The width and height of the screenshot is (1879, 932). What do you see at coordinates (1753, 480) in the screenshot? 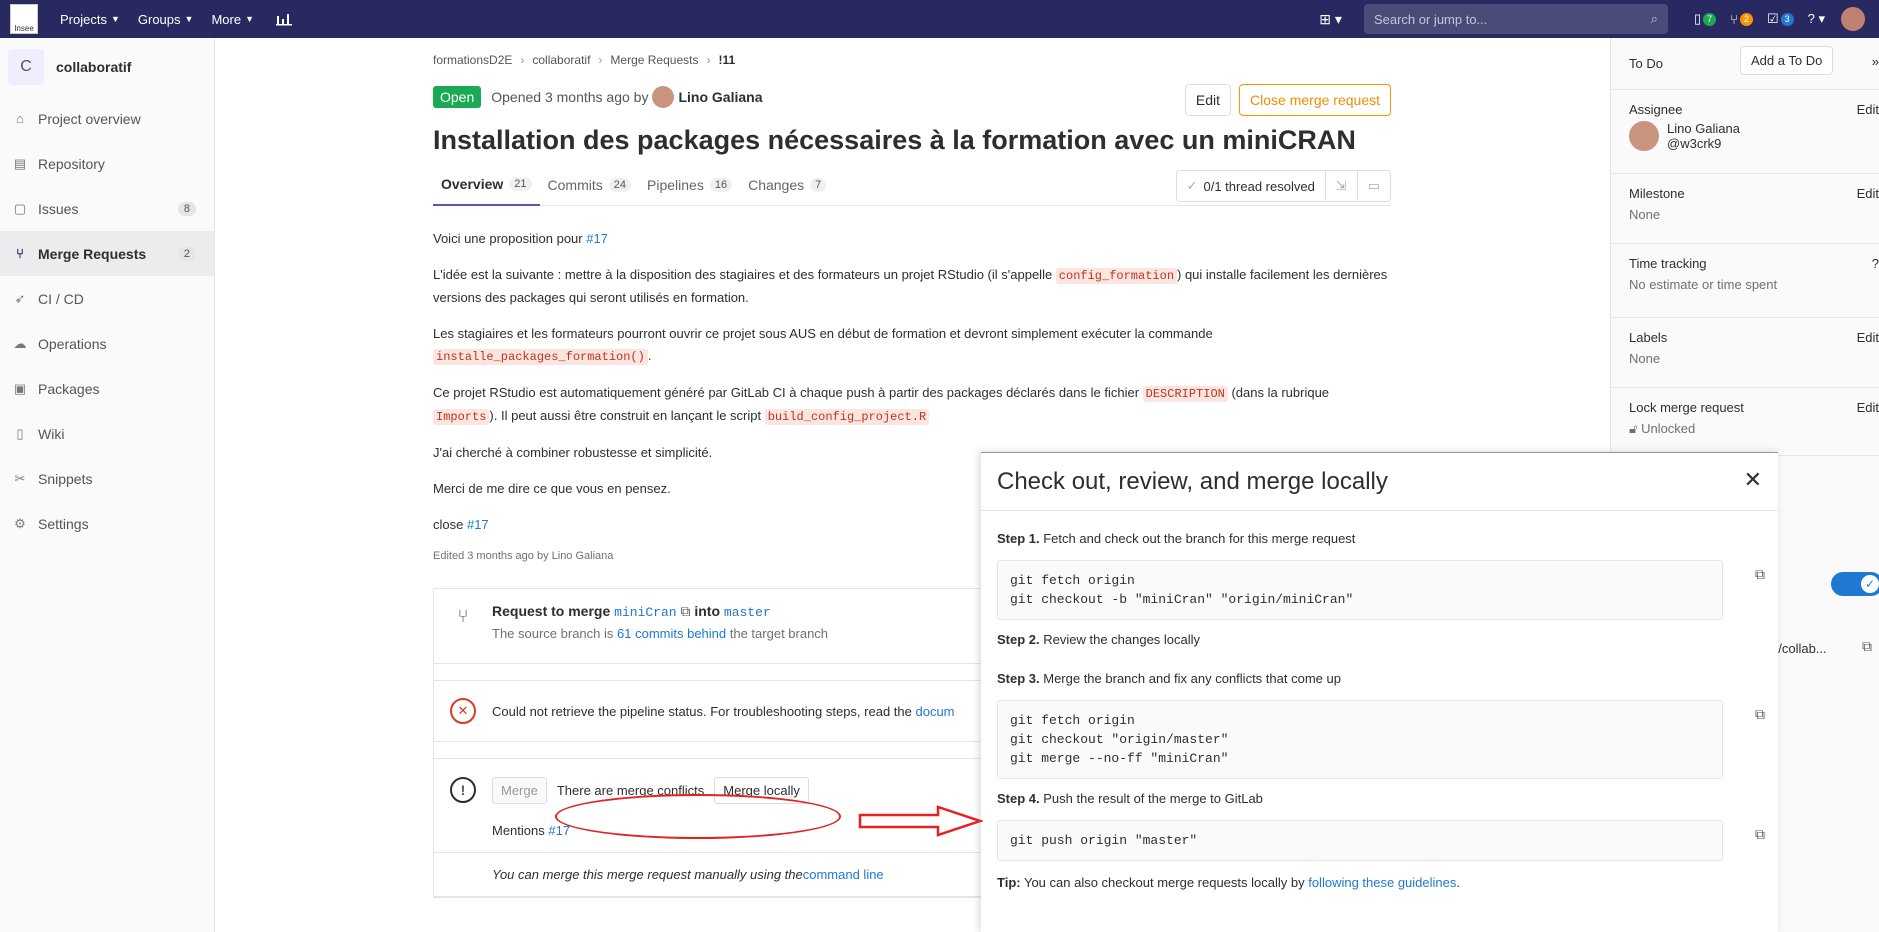
I see `close-icon: ✕` at bounding box center [1753, 480].